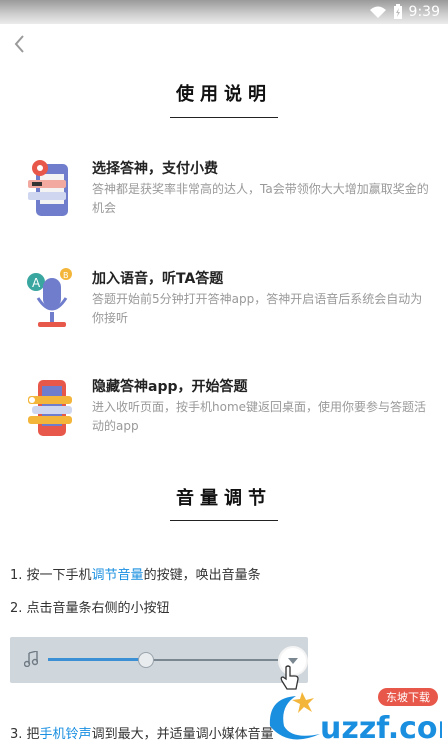  Describe the element at coordinates (48, 188) in the screenshot. I see `phone-reward-icon` at that location.